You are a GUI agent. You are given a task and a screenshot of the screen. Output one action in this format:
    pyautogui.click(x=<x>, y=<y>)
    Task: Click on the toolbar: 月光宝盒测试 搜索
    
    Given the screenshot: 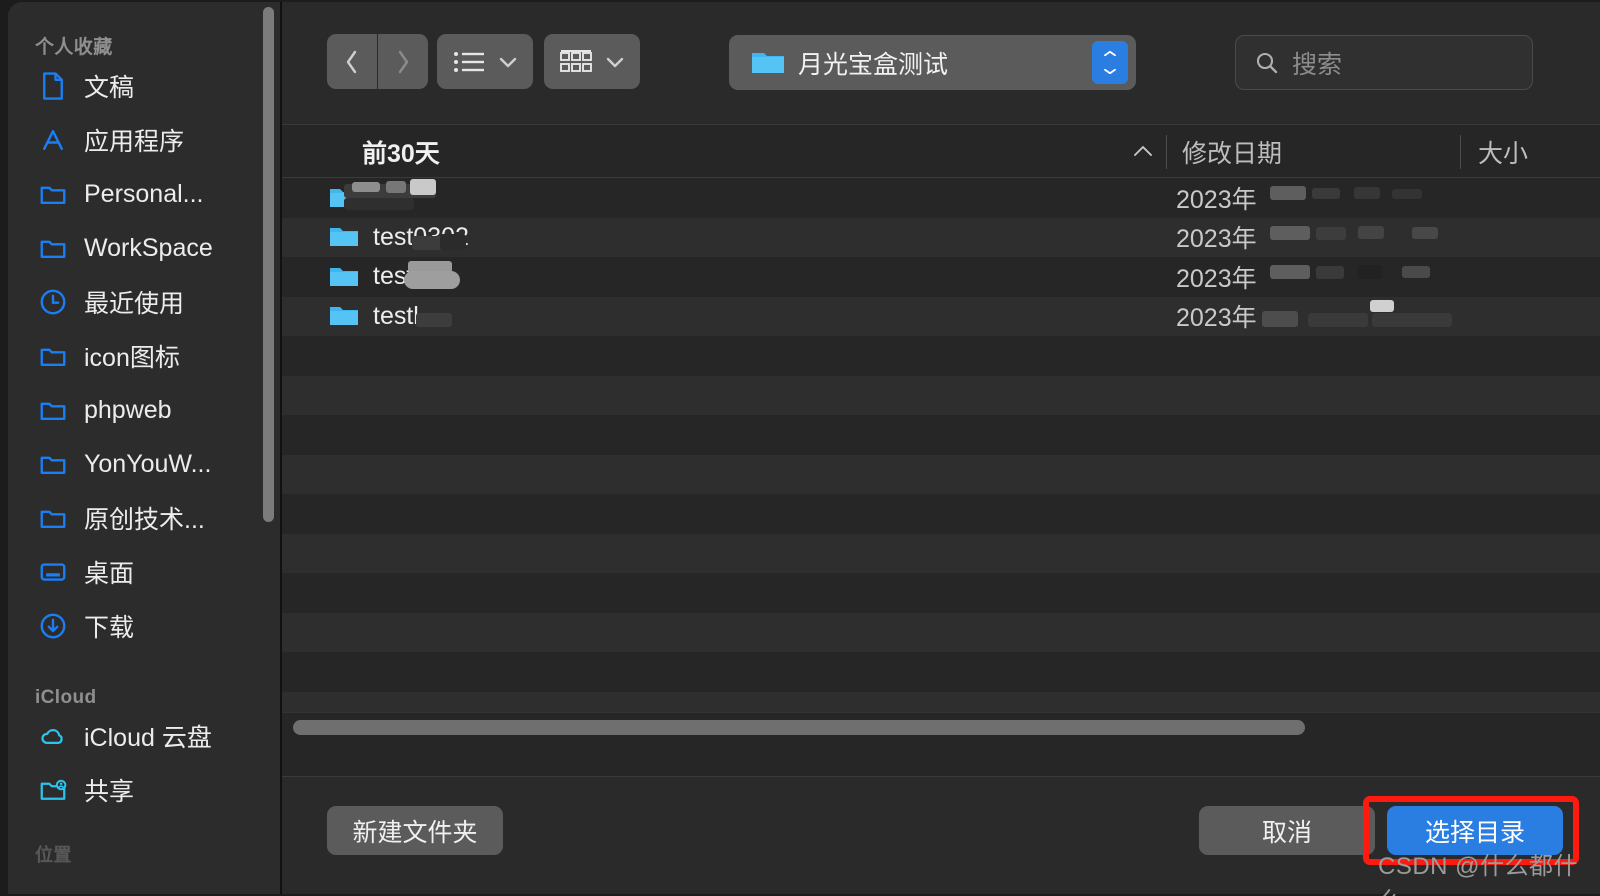 What is the action you would take?
    pyautogui.click(x=941, y=63)
    